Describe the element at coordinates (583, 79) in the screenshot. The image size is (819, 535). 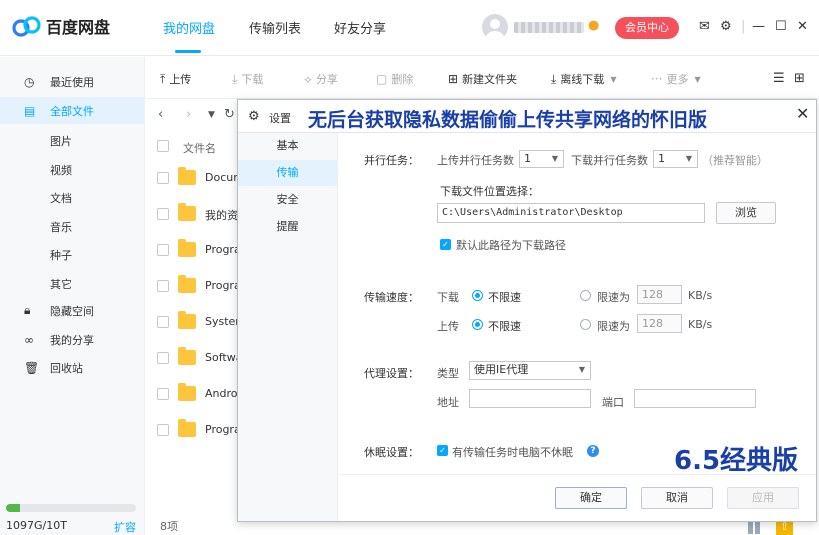
I see `offline-download-button: ⤓ 离线下载 ▼` at that location.